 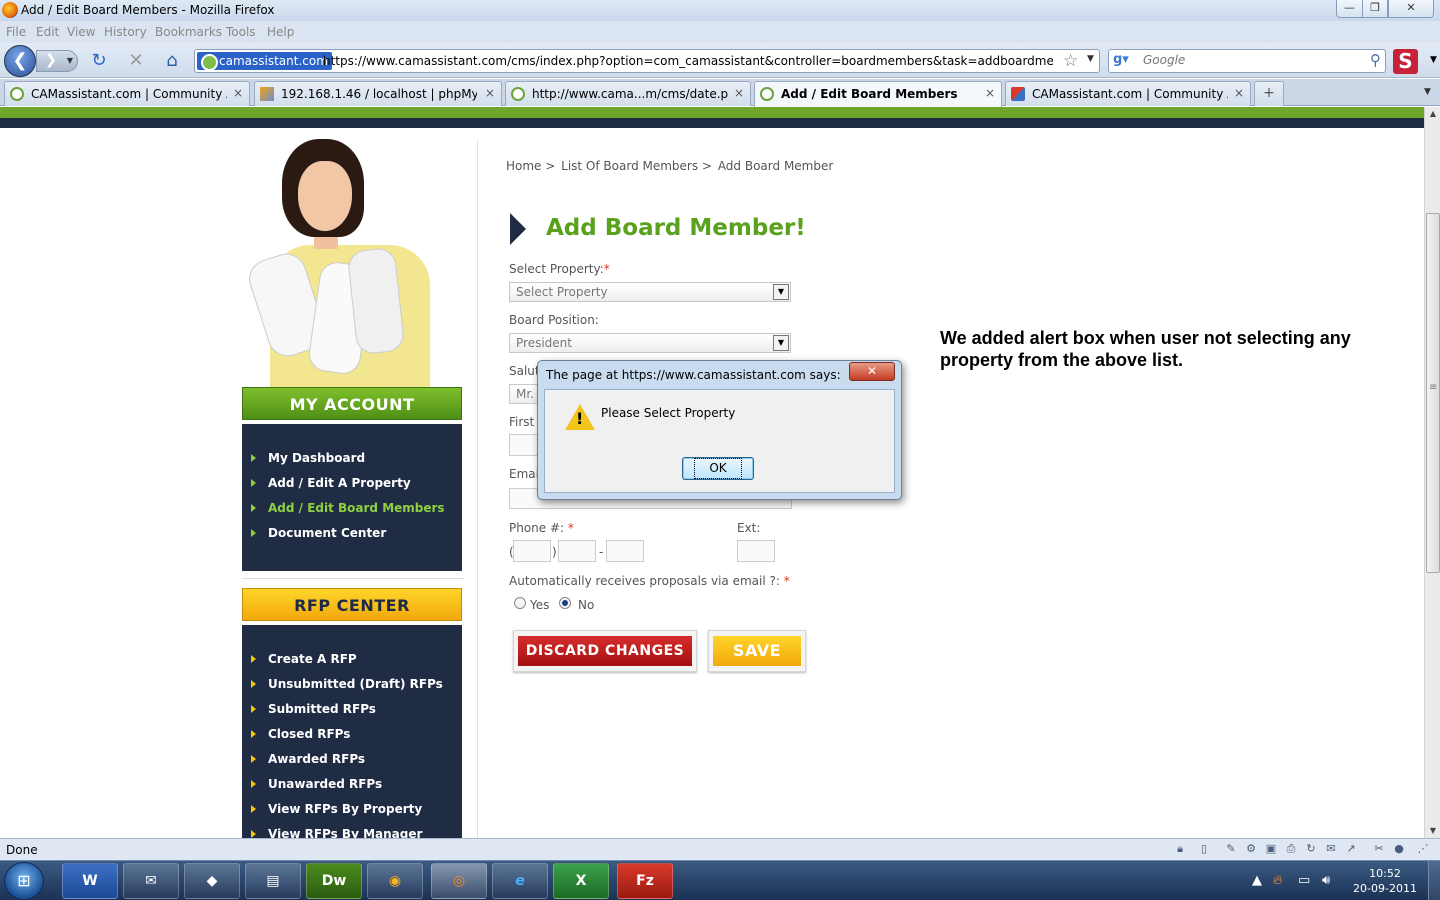 I want to click on refresh-icon: ↻, so click(x=1311, y=849).